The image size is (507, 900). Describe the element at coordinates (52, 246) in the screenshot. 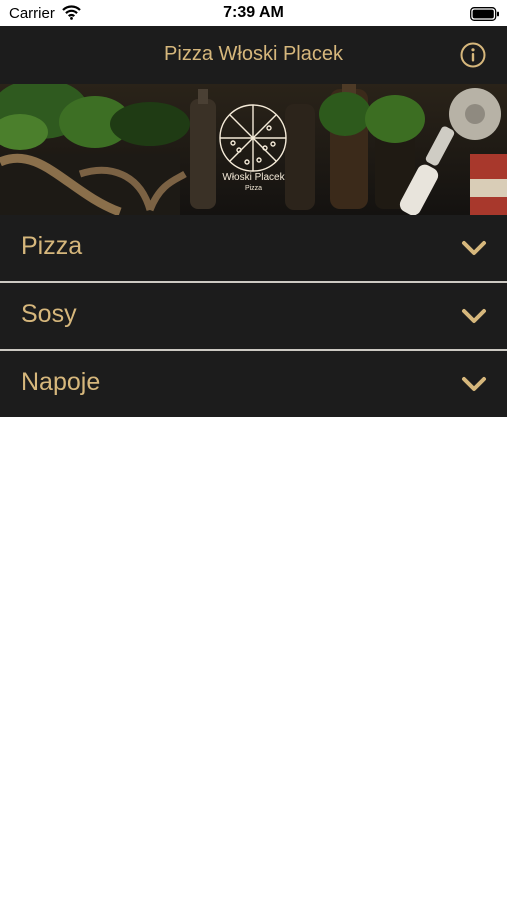

I see `category-label: Pizza` at that location.